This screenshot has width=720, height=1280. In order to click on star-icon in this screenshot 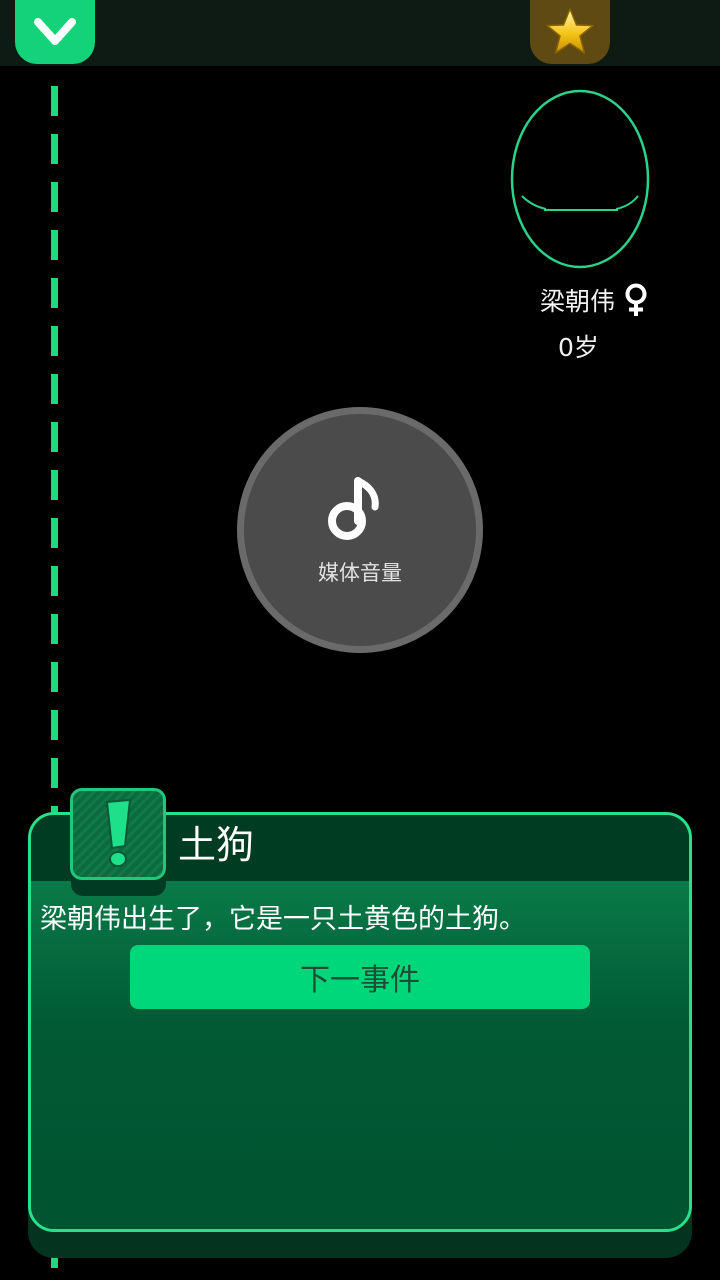, I will do `click(570, 31)`.